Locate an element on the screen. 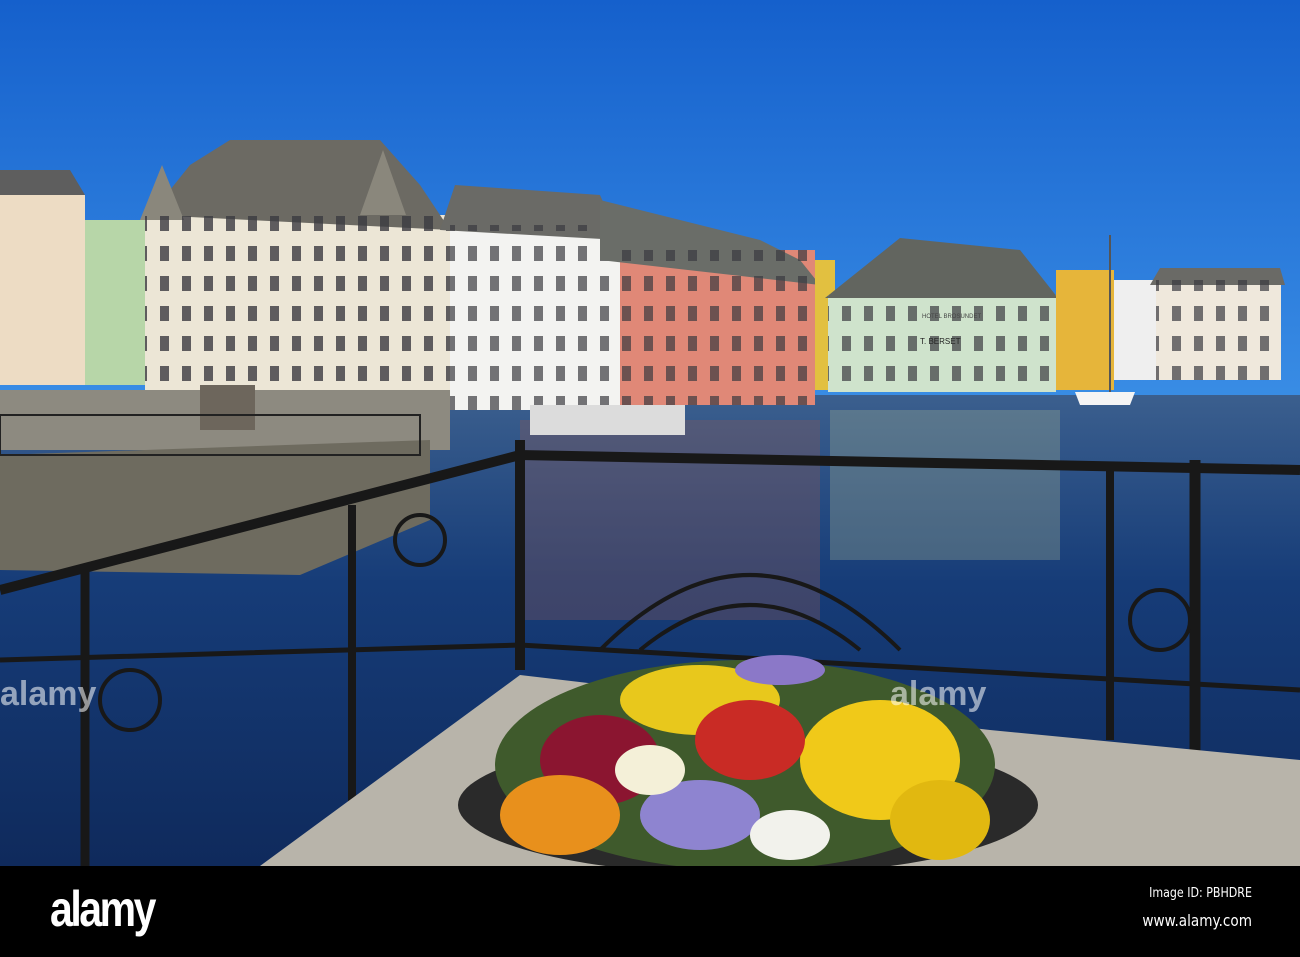 The width and height of the screenshot is (1300, 957). image-meta: Image ID: PBHDRE www.alamy.com is located at coordinates (1187, 908).